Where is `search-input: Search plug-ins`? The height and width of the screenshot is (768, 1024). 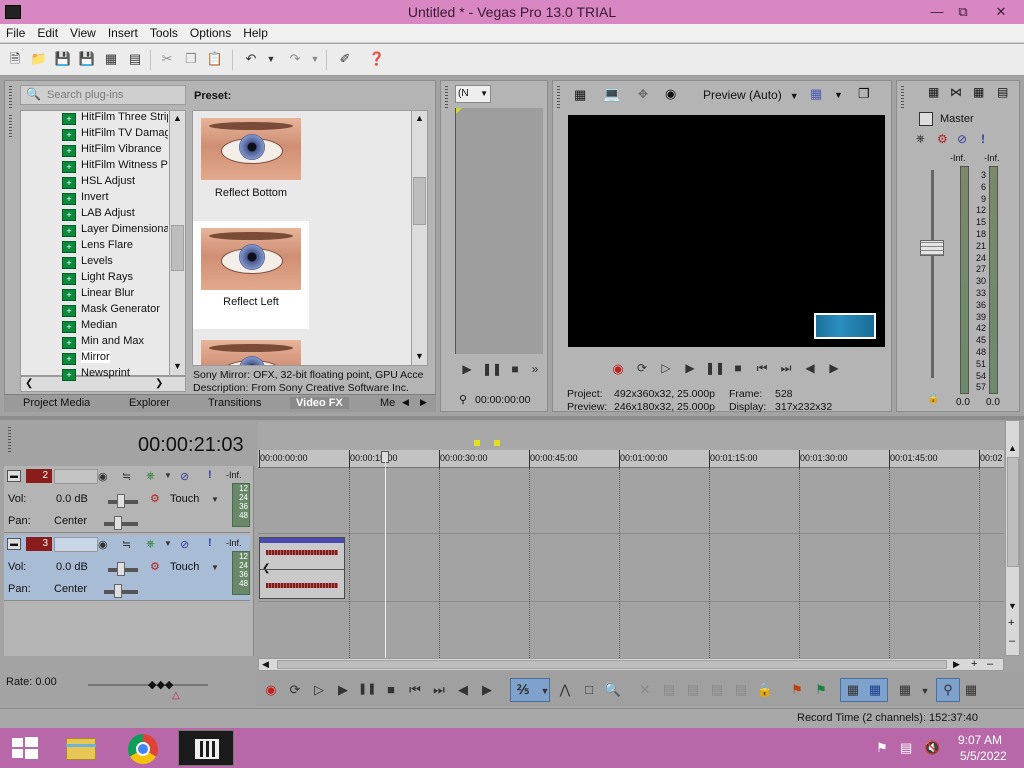
search-input: Search plug-ins is located at coordinates (103, 95).